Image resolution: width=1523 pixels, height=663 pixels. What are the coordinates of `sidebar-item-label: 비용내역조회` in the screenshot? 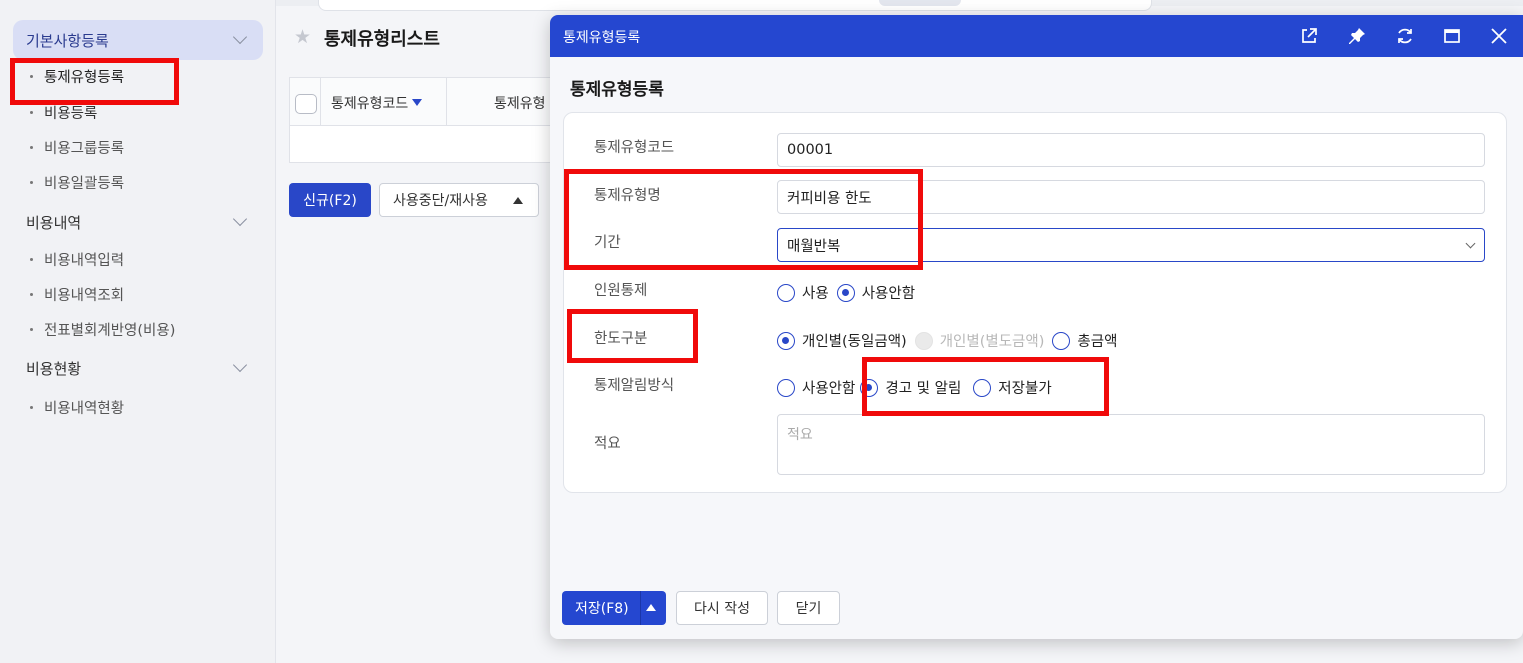 It's located at (84, 296).